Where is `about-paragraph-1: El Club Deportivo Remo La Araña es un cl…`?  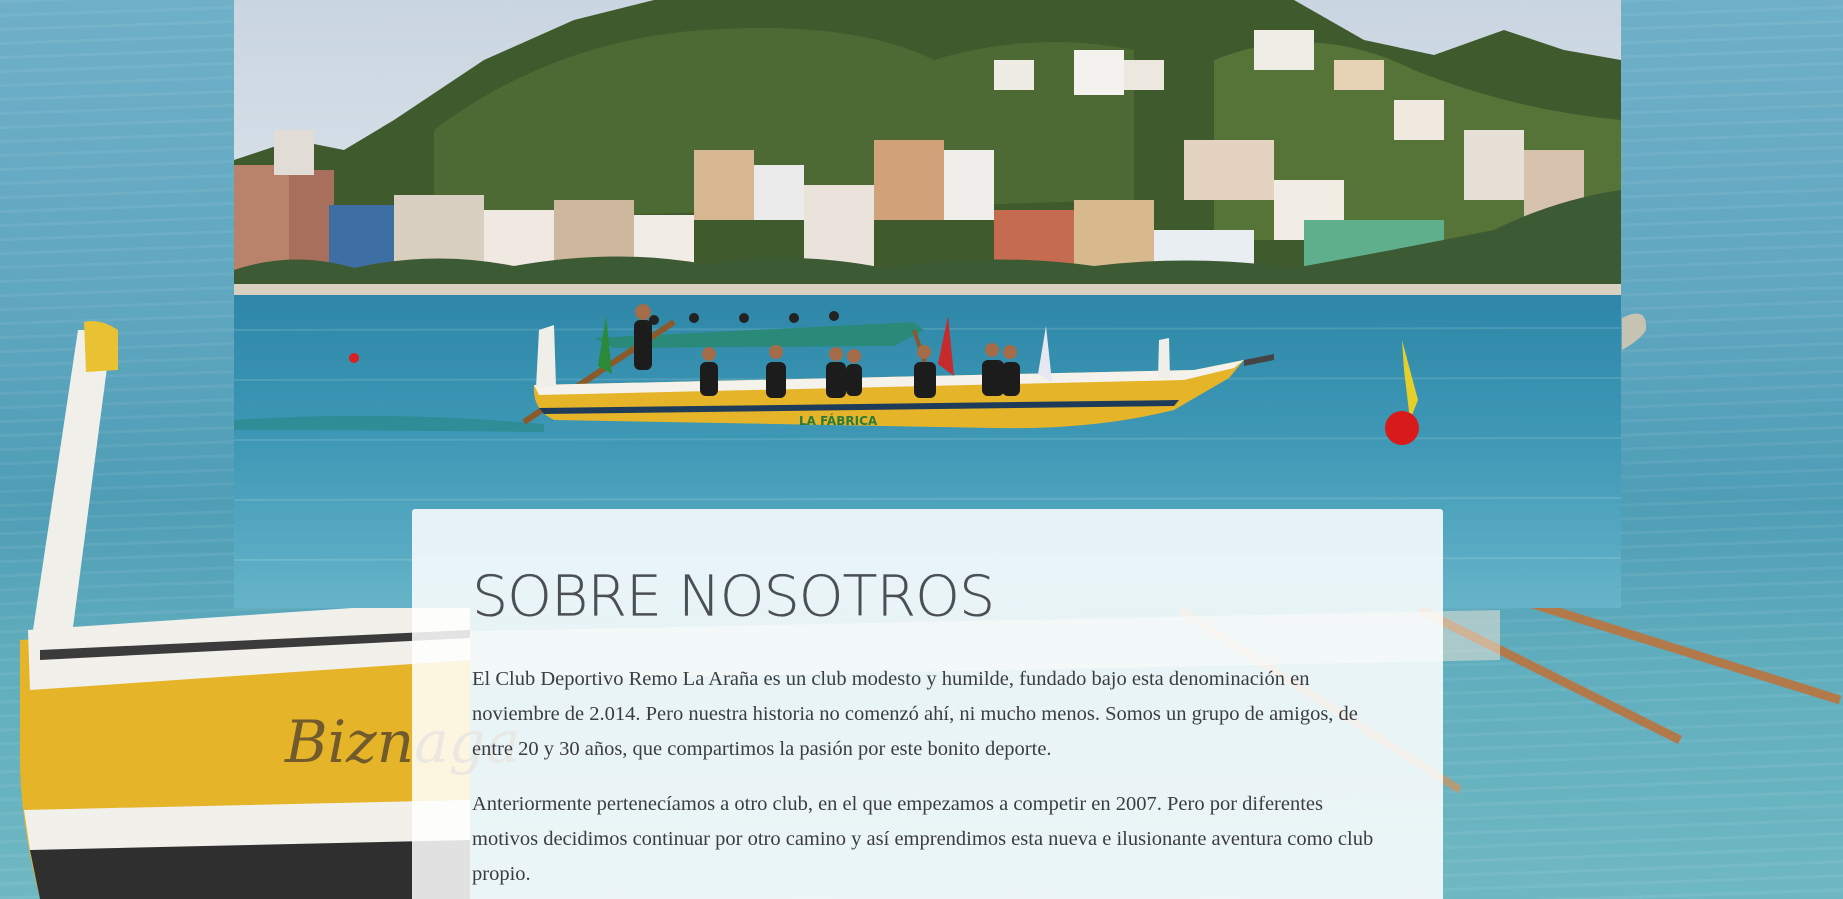
about-paragraph-1: El Club Deportivo Remo La Araña es un cl… is located at coordinates (915, 714).